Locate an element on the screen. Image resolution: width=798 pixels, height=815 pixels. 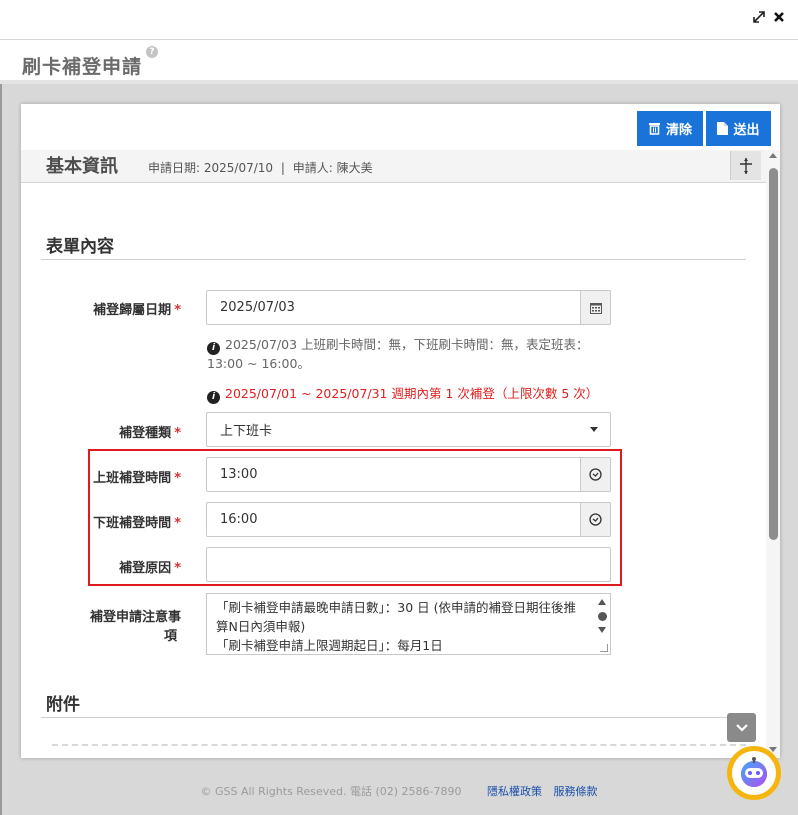
type-select: 上下班卡 is located at coordinates (408, 429).